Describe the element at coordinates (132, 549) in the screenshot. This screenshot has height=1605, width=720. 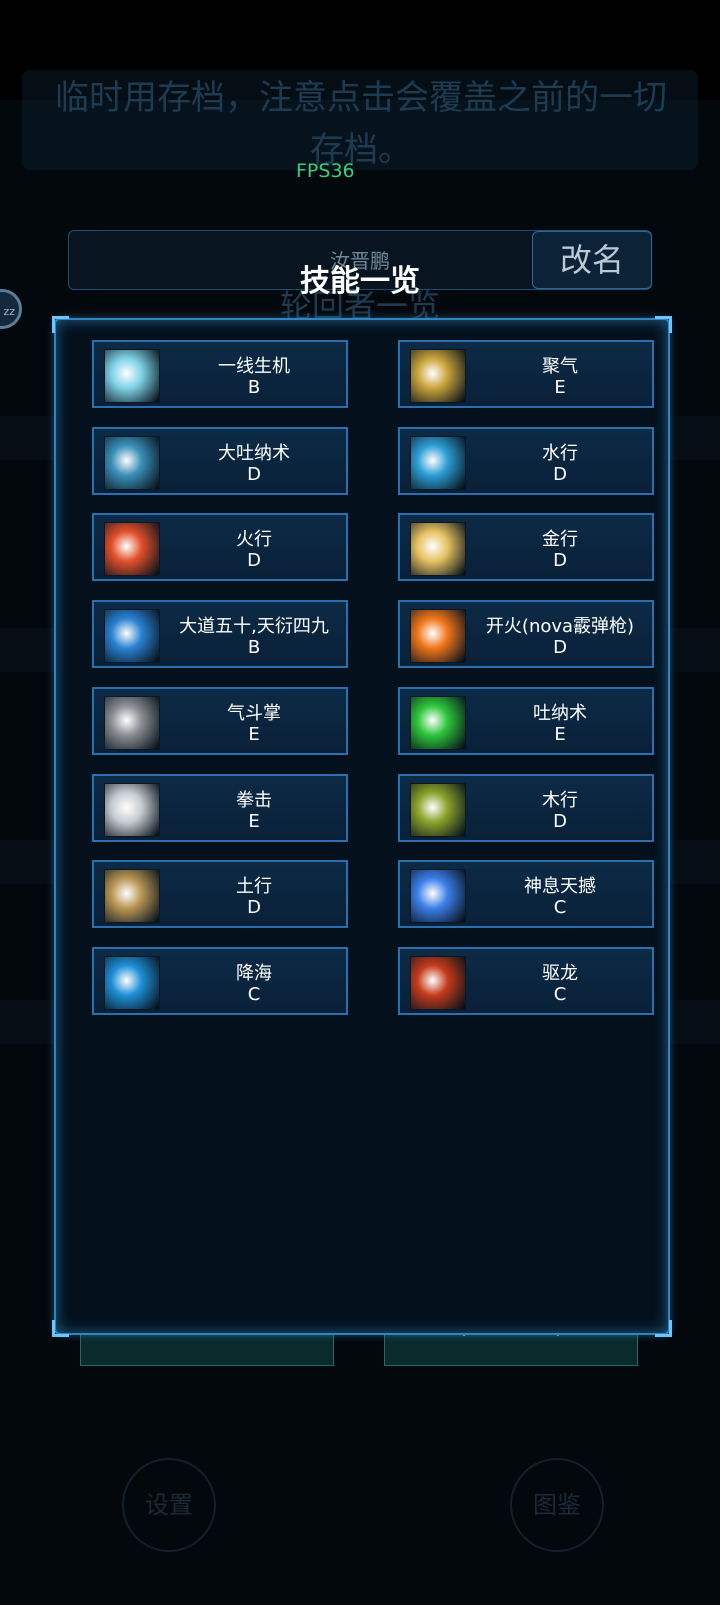
I see `fireball-icon` at that location.